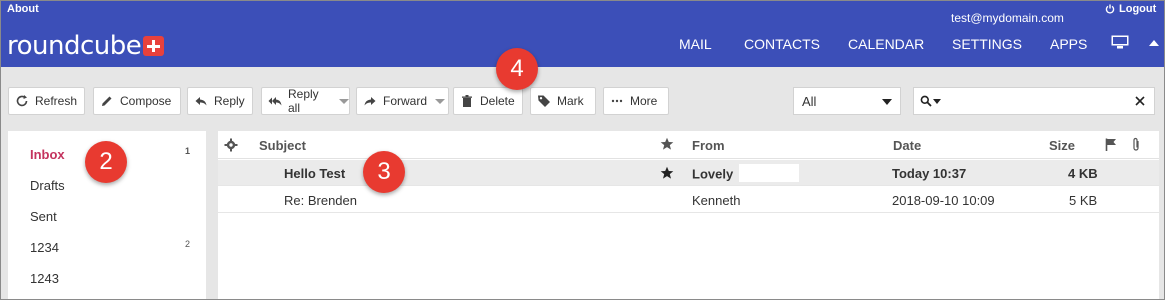 This screenshot has width=1165, height=300. Describe the element at coordinates (716, 200) in the screenshot. I see `message-from: Kenneth` at that location.